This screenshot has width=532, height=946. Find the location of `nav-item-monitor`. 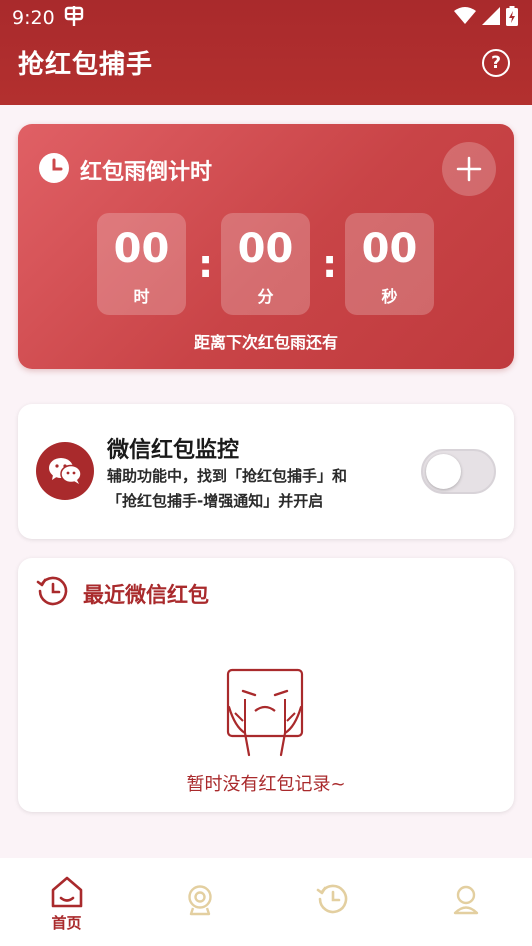

nav-item-monitor is located at coordinates (199, 902).